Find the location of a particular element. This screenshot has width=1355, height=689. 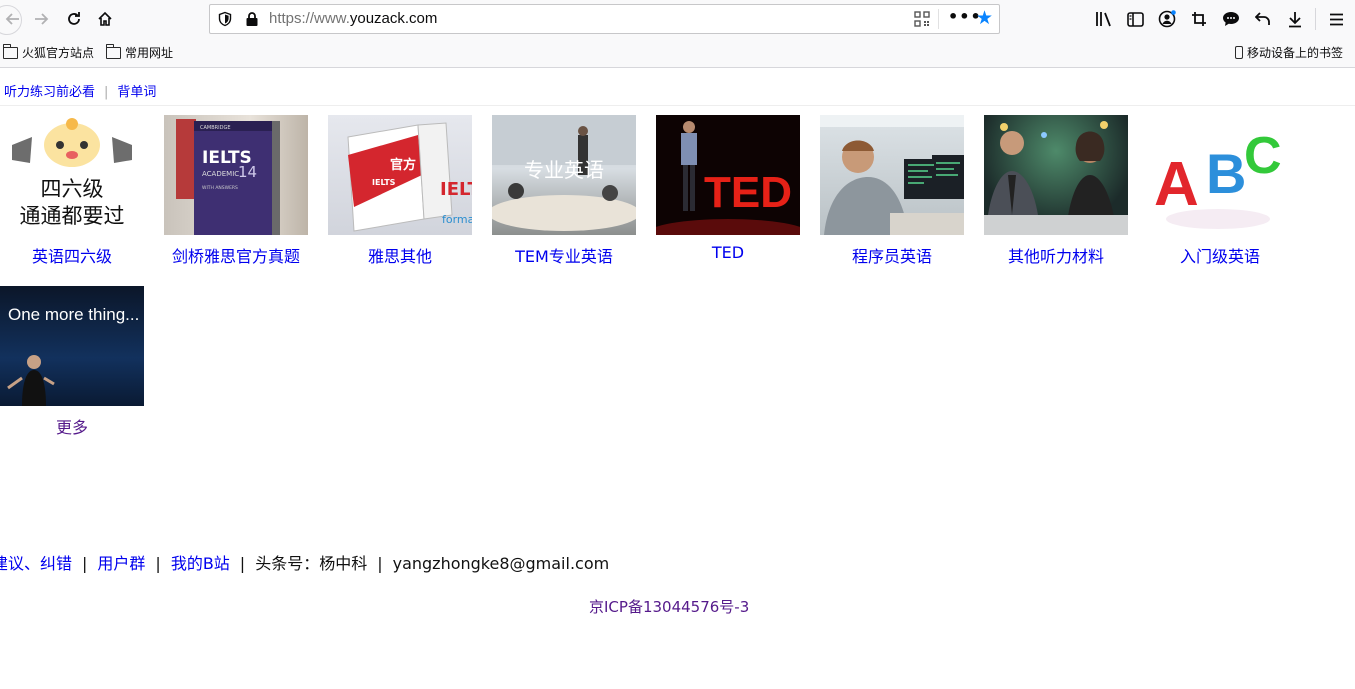

lock-icon is located at coordinates (252, 19).